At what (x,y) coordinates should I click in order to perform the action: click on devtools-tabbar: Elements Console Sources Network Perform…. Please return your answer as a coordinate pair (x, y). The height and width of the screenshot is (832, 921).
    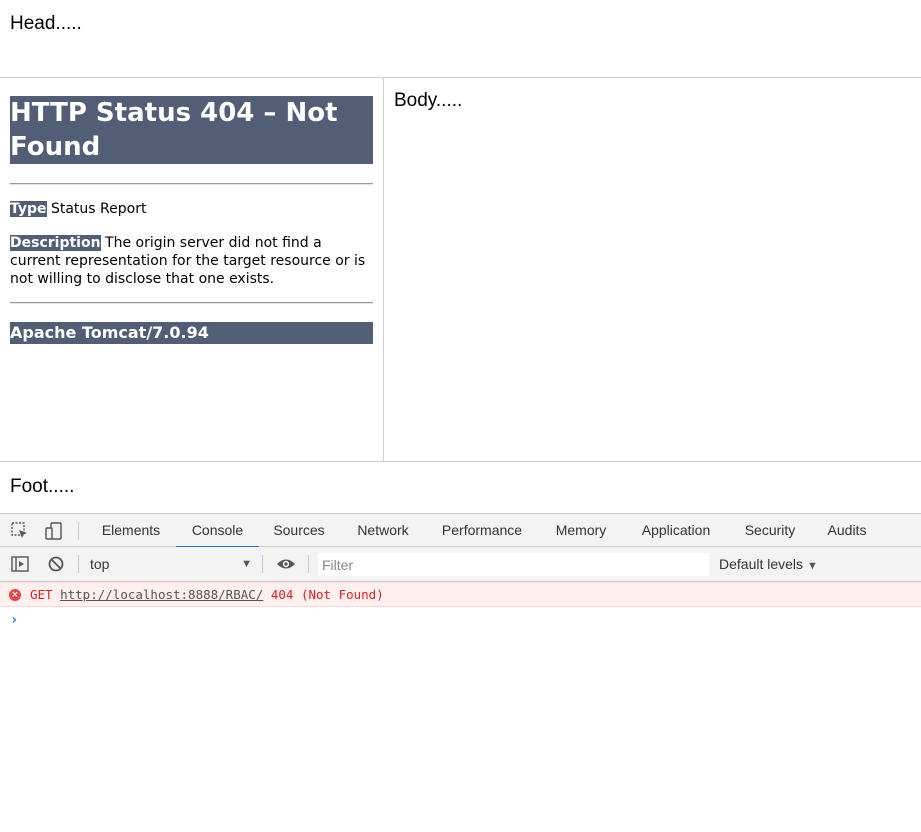
    Looking at the image, I should click on (460, 530).